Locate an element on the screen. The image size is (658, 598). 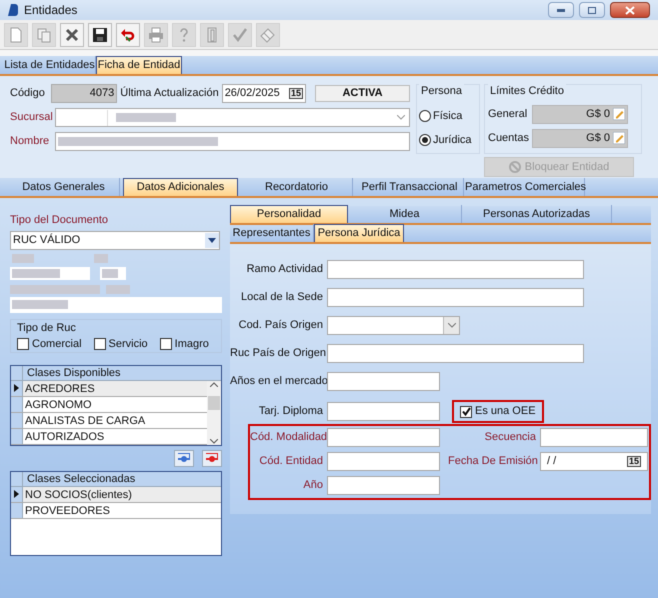
row-pointer-icon is located at coordinates (16, 388).